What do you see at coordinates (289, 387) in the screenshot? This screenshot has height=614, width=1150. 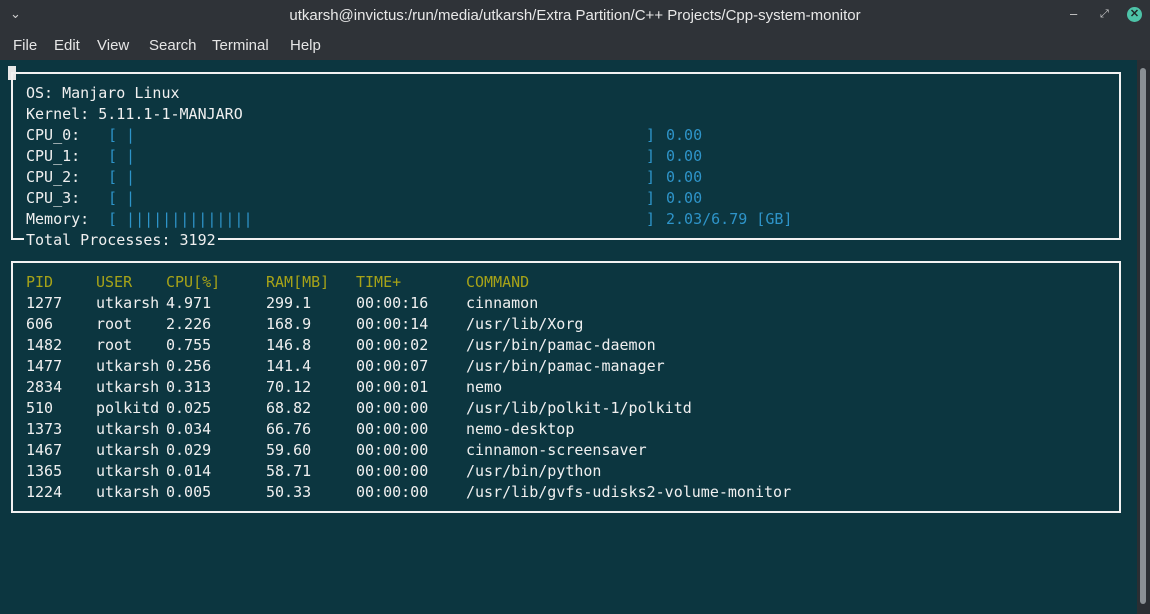 I see `table-row-ram: 70.12` at bounding box center [289, 387].